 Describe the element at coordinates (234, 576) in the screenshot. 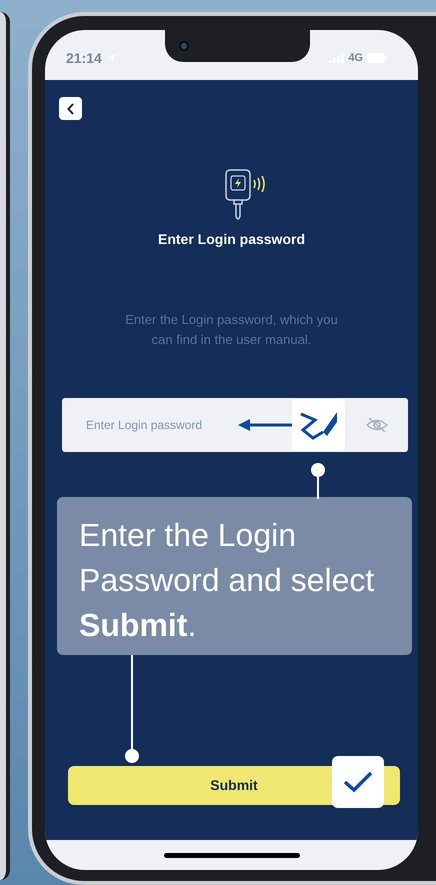

I see `callout-box: Enter the Login Password and select Submit.` at that location.